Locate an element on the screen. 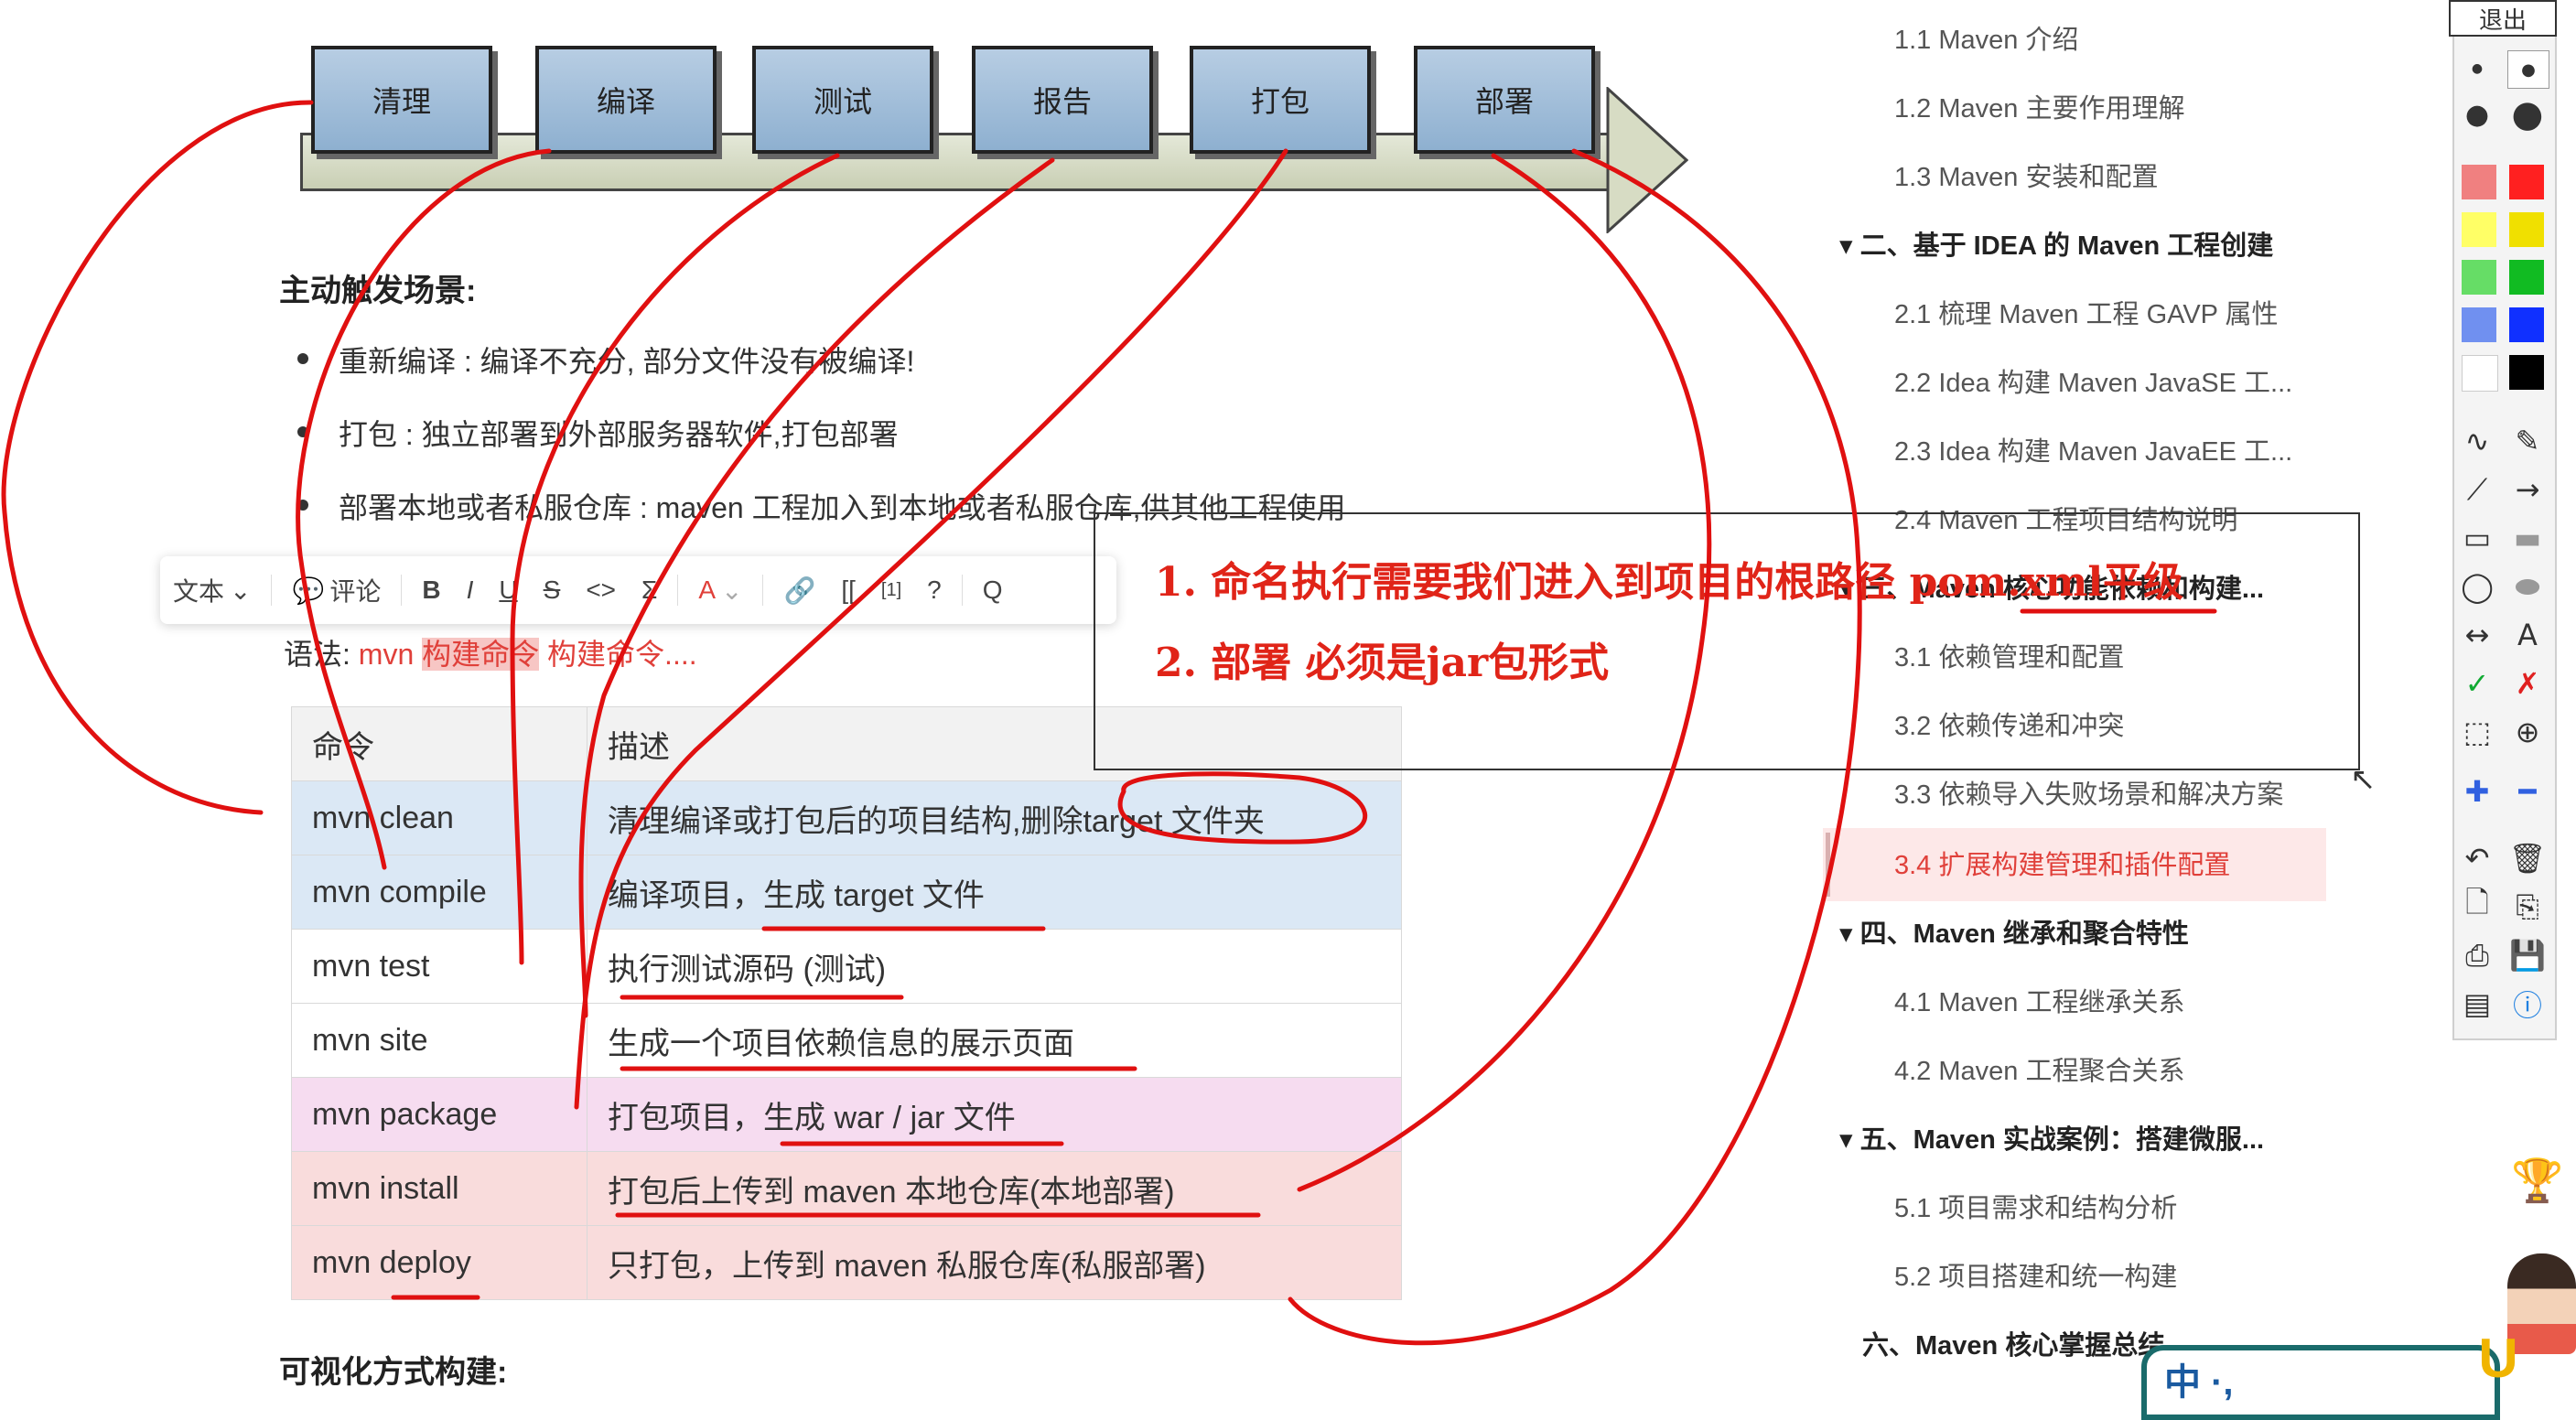 This screenshot has width=2576, height=1420. annotation-note: 2. 部署 必须是jar包形式 is located at coordinates (1382, 663).